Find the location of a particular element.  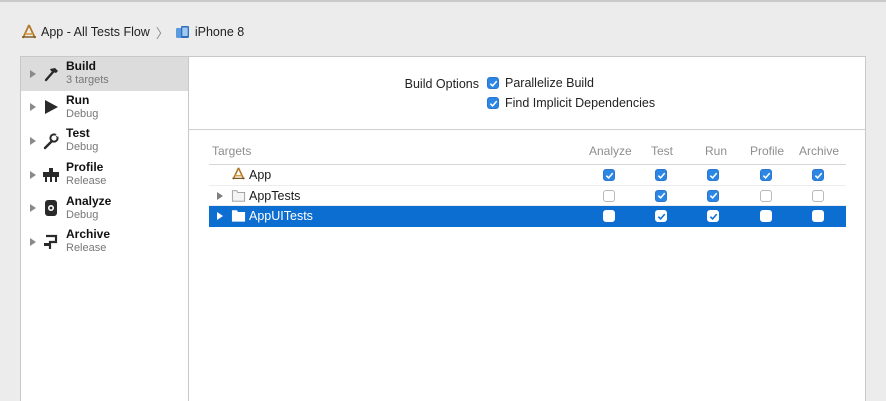

sidebar-item-profile: Profile Release is located at coordinates (105, 175).